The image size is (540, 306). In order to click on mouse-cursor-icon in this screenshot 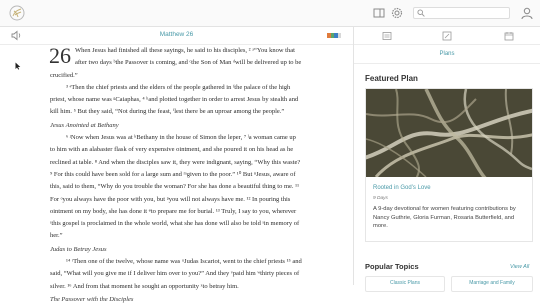, I will do `click(18, 66)`.